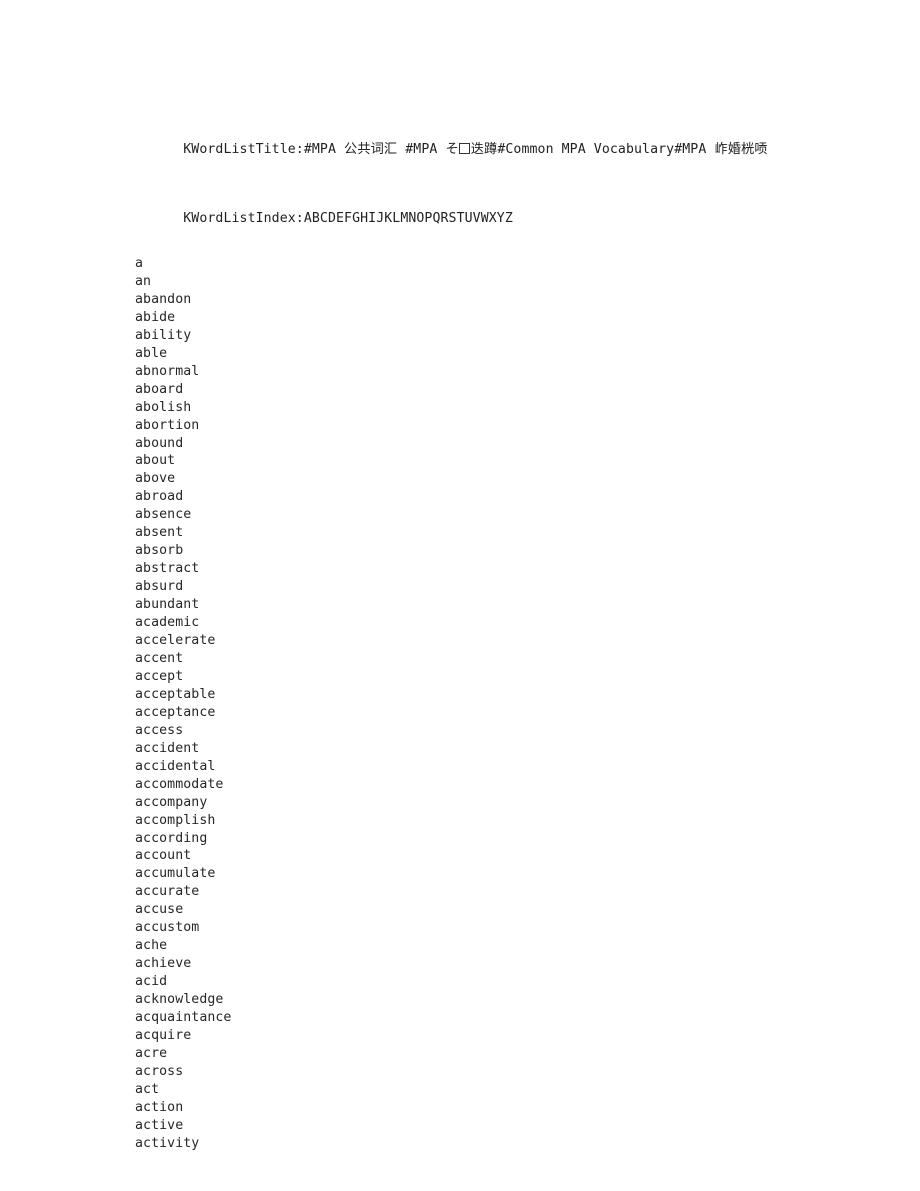 This screenshot has height=1191, width=920. What do you see at coordinates (452, 149) in the screenshot?
I see `title-cjk-segment: そ` at bounding box center [452, 149].